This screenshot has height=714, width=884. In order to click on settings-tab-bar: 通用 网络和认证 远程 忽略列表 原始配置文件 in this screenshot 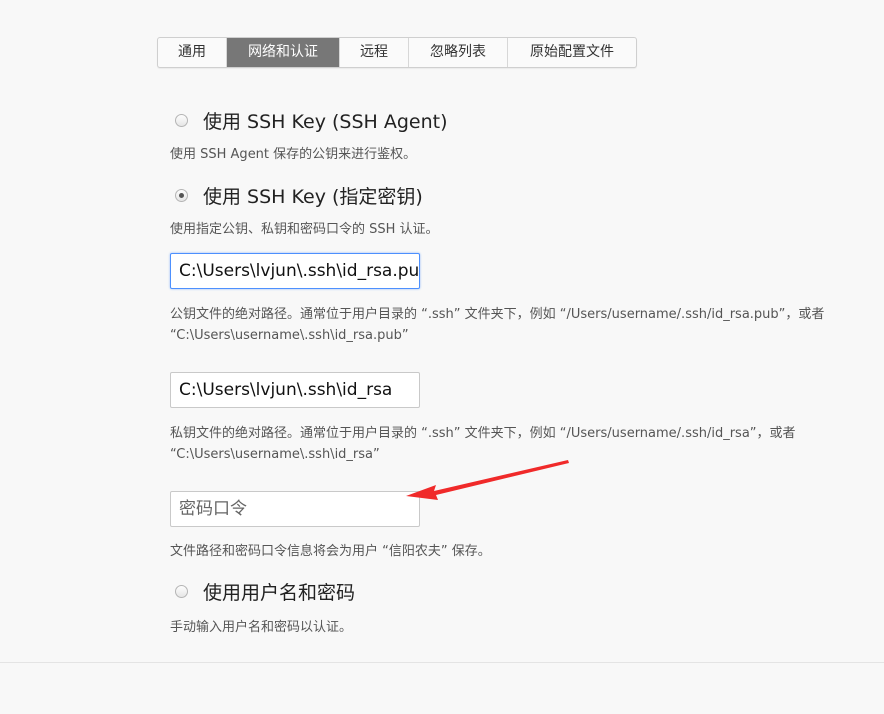, I will do `click(397, 52)`.